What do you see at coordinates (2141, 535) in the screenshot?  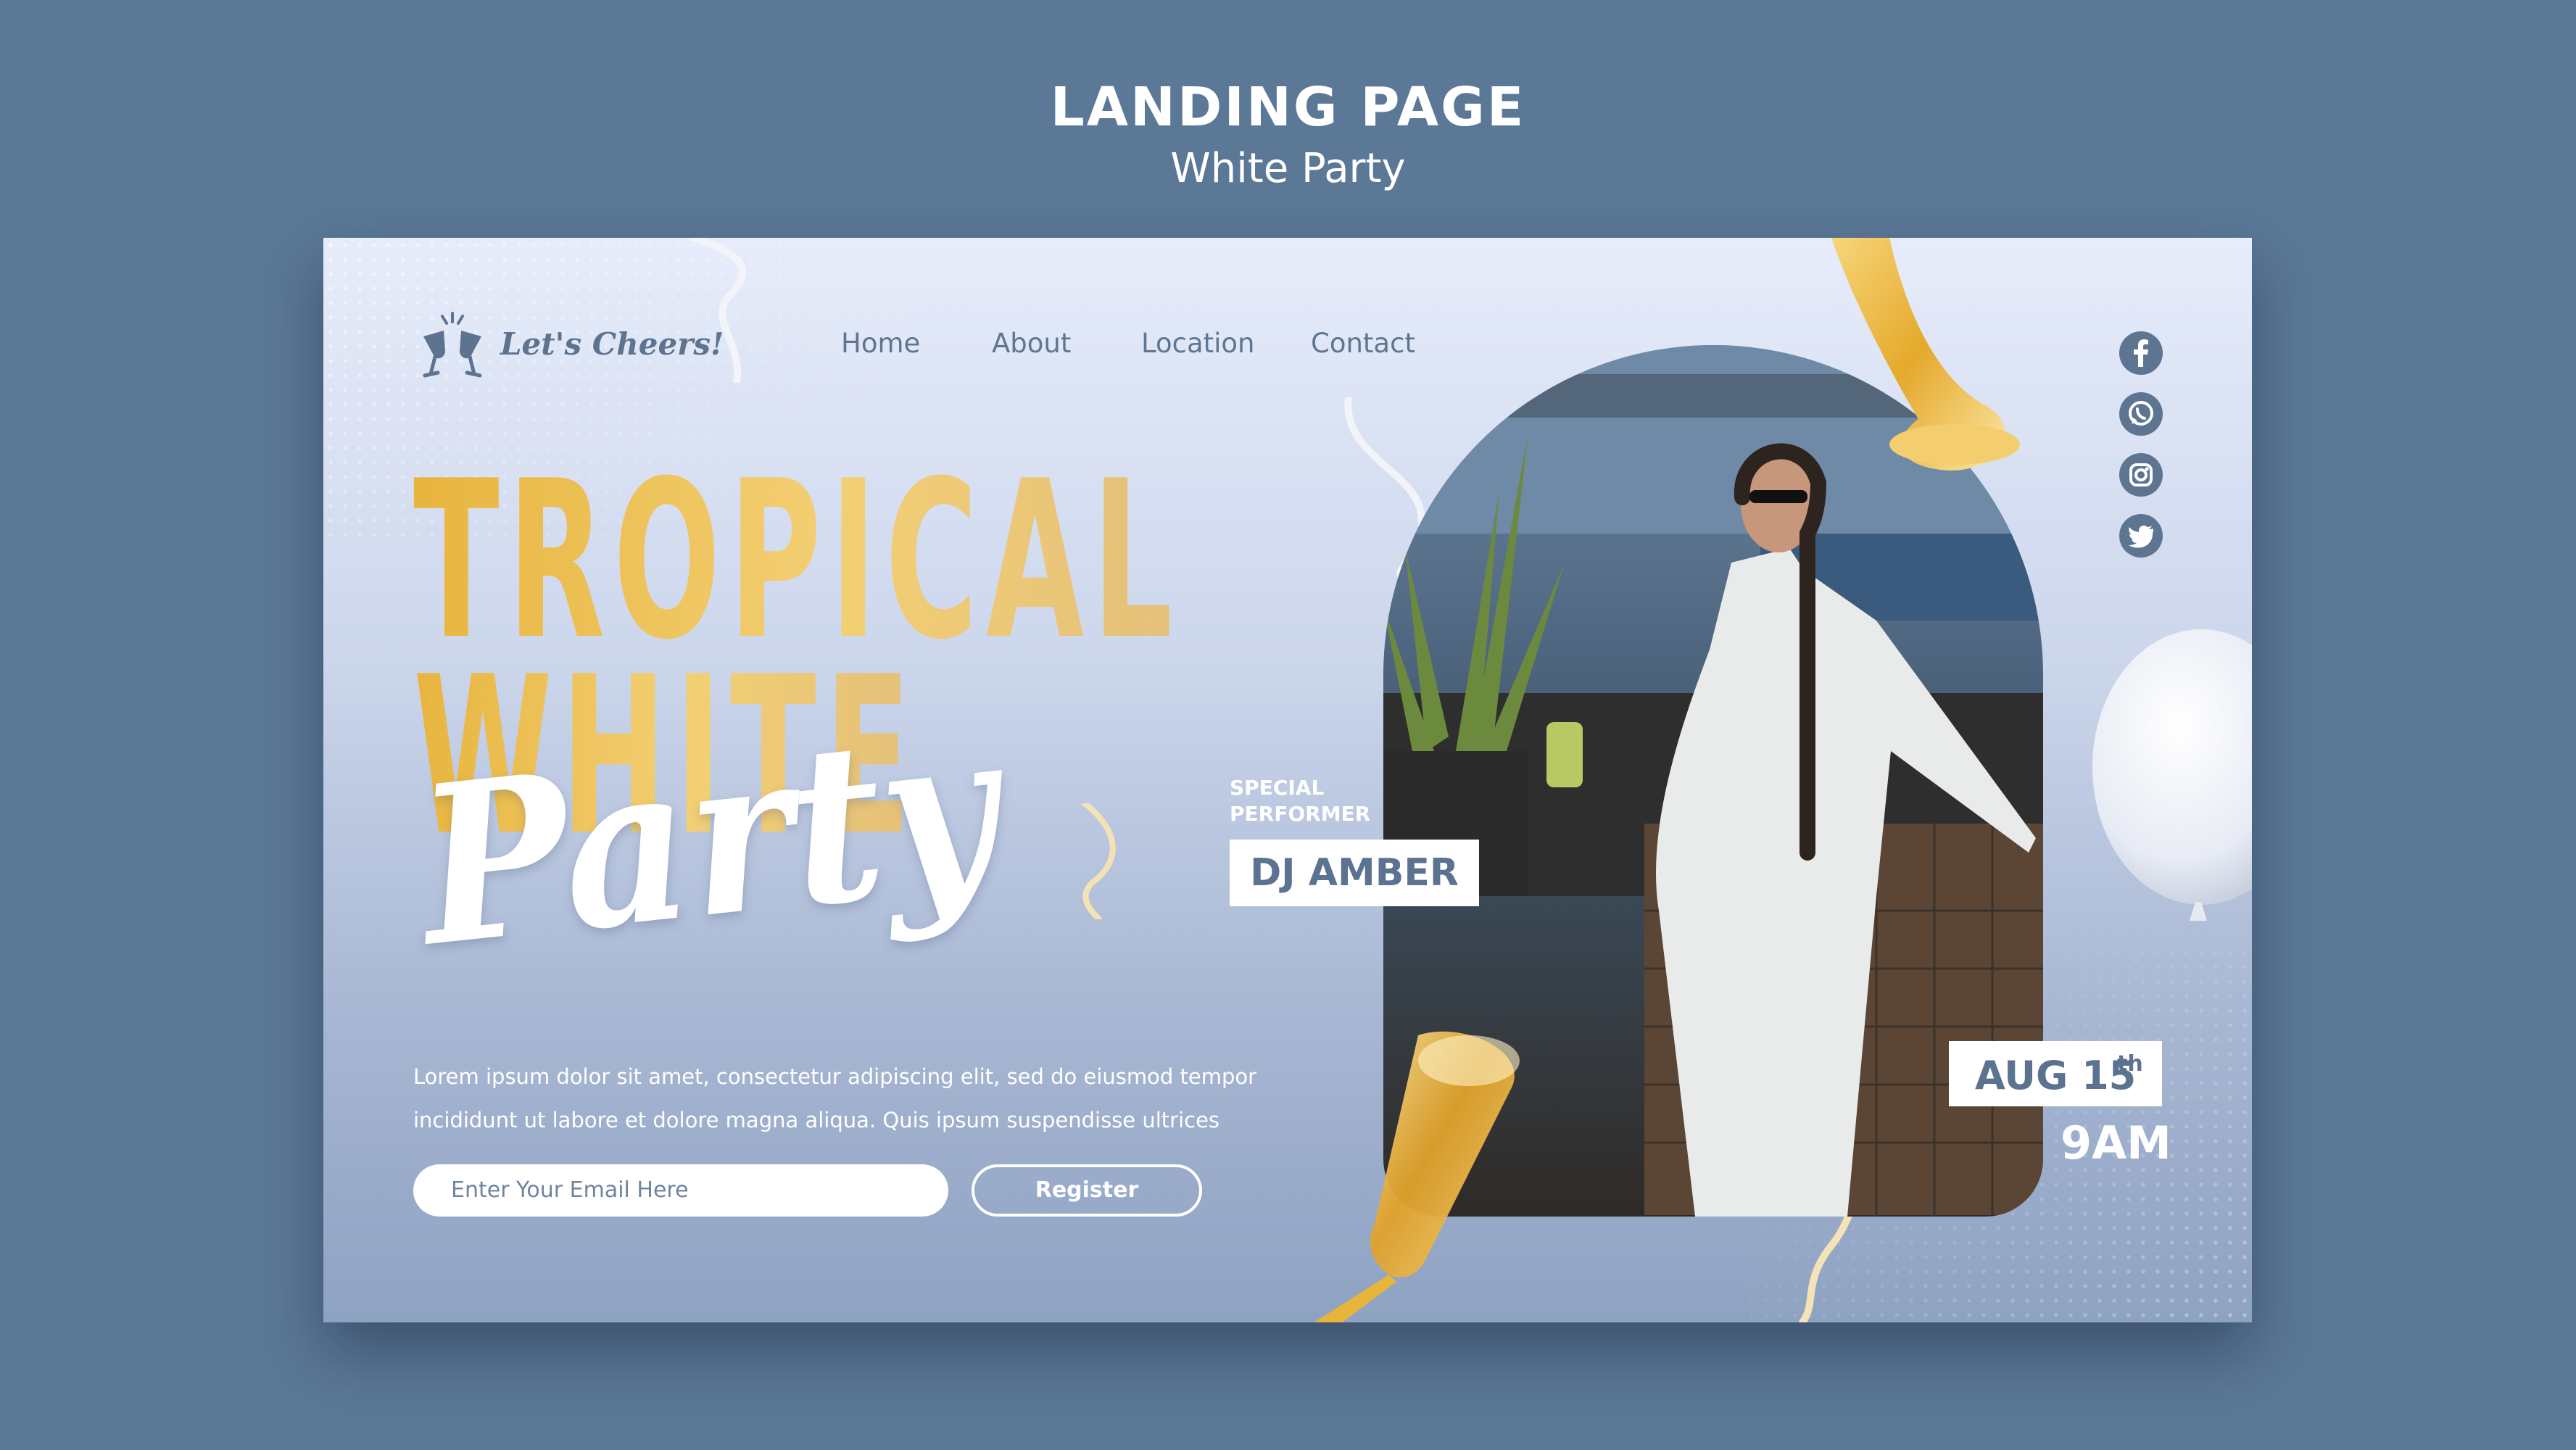 I see `twitter-icon` at bounding box center [2141, 535].